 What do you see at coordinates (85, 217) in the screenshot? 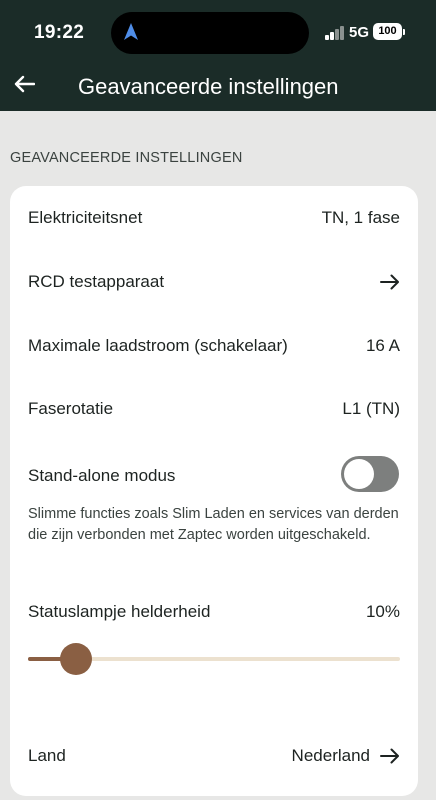
I see `grid-label: Elektriciteitsnet` at bounding box center [85, 217].